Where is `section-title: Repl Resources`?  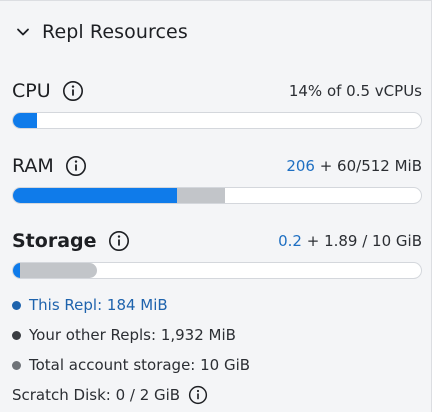
section-title: Repl Resources is located at coordinates (115, 32).